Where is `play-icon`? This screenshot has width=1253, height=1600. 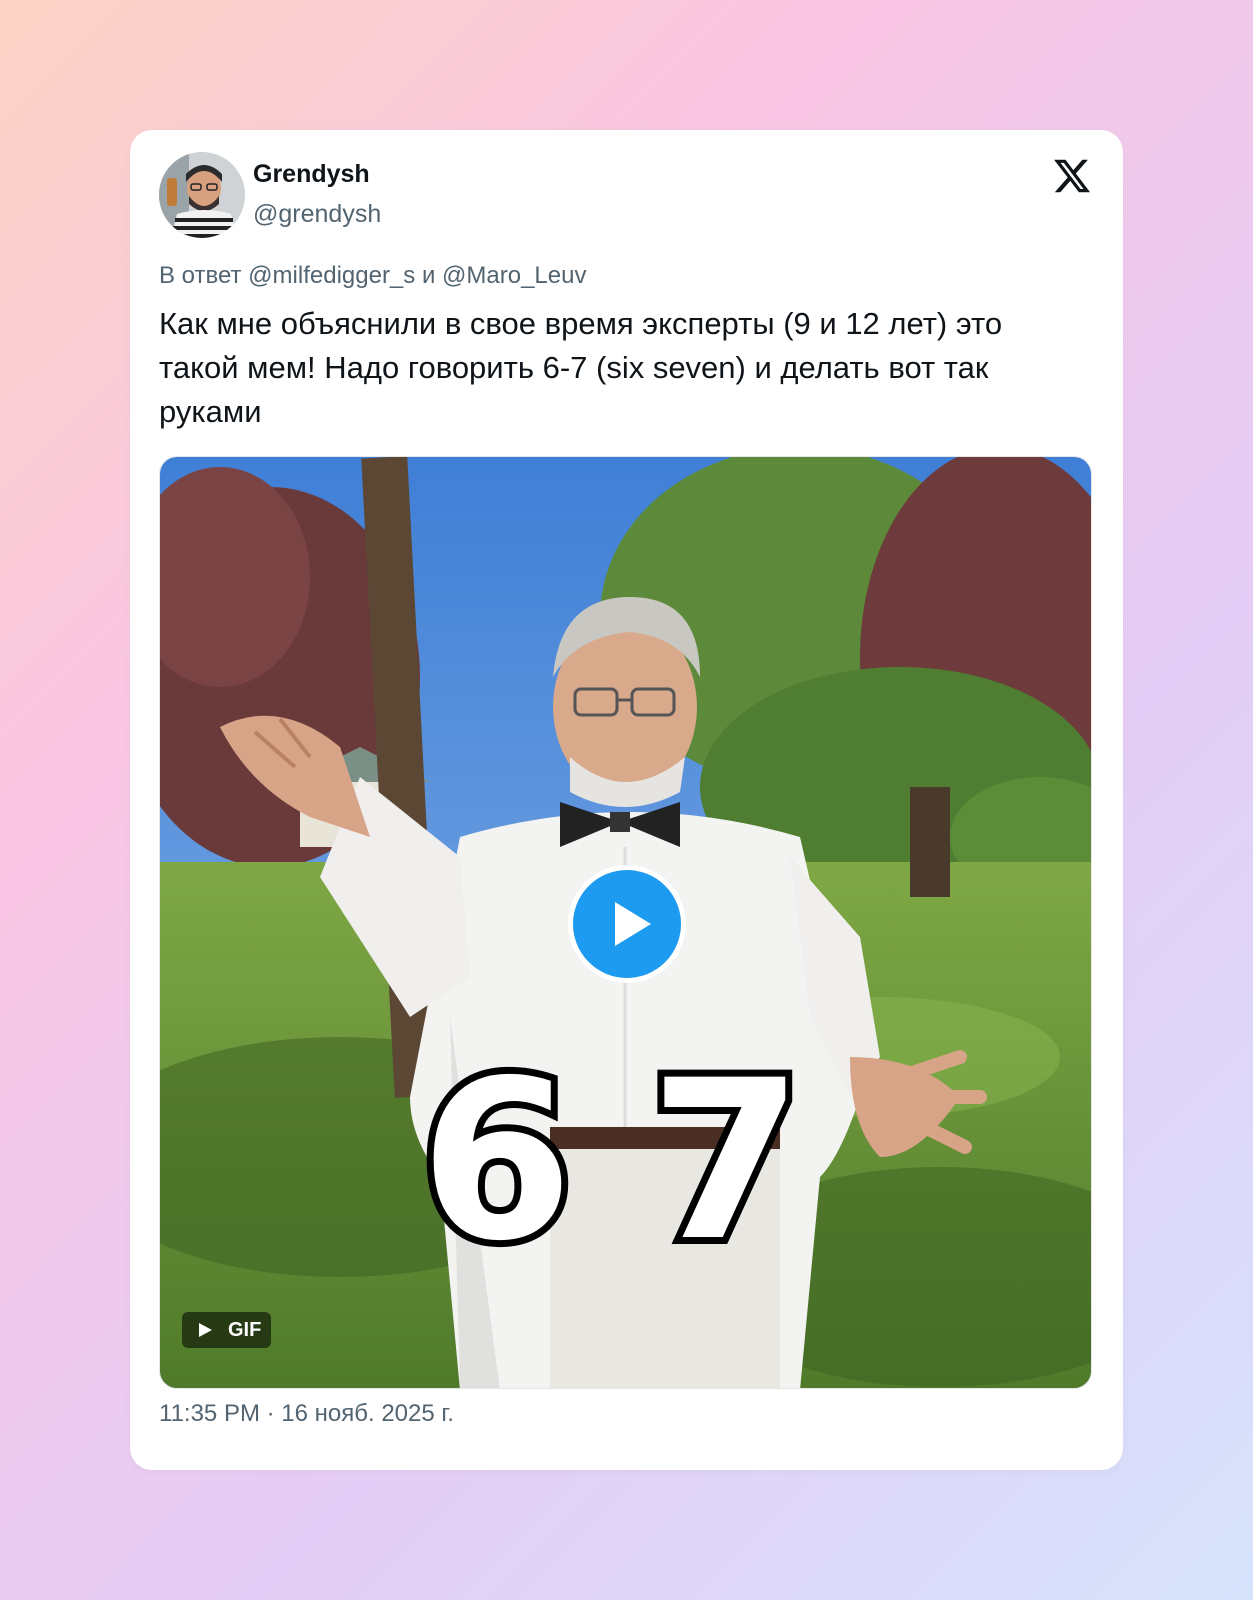 play-icon is located at coordinates (633, 924).